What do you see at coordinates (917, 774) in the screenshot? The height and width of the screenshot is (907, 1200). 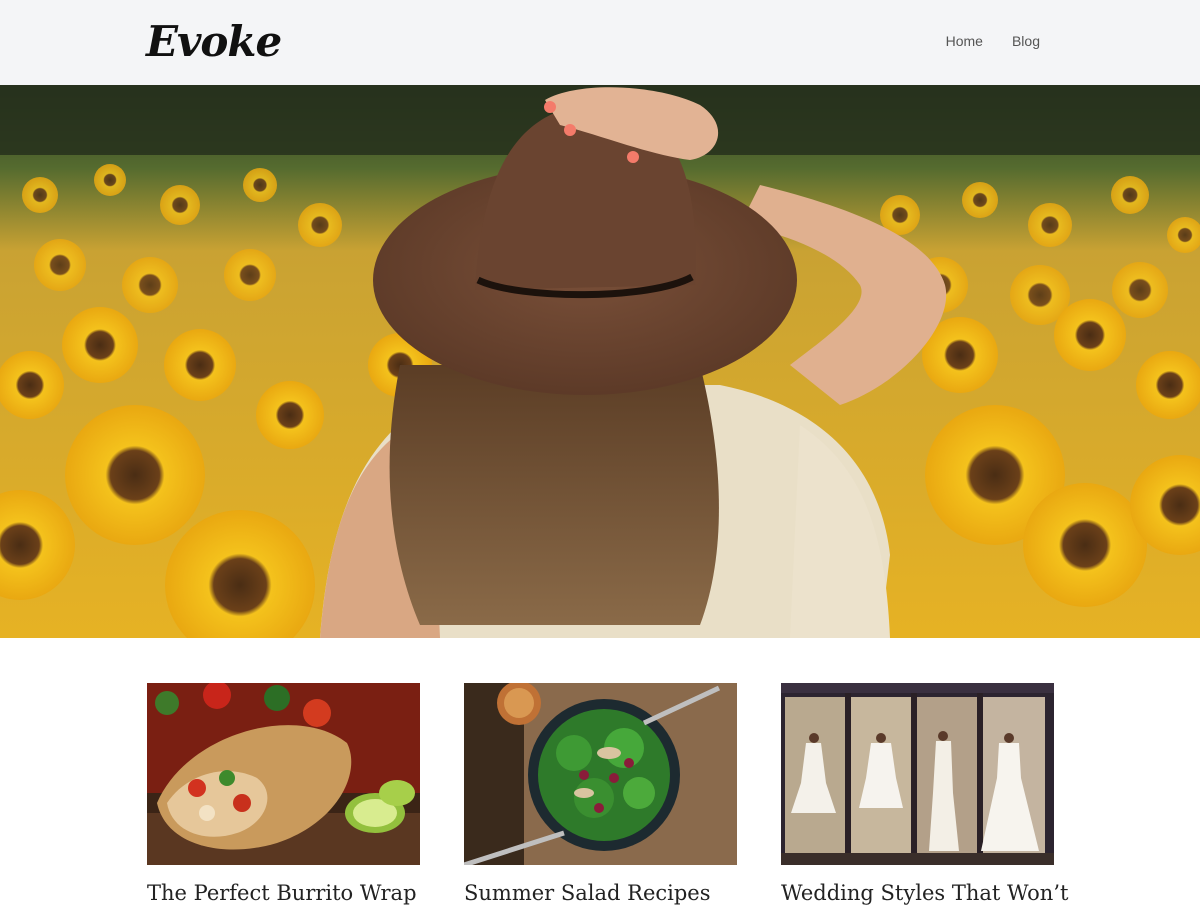 I see `post-image-wedding` at bounding box center [917, 774].